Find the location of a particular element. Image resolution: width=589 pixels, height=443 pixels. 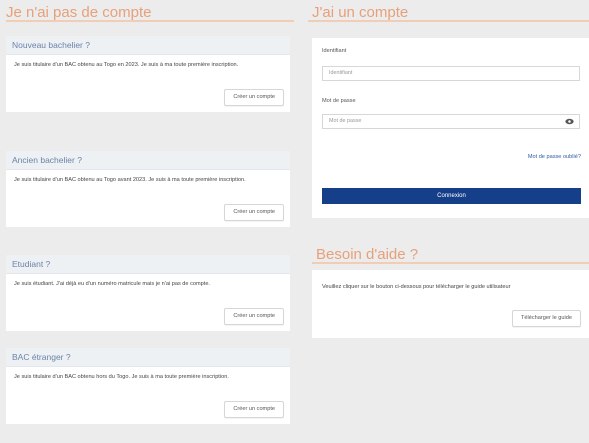

identifier-input: Identifiant is located at coordinates (451, 73).